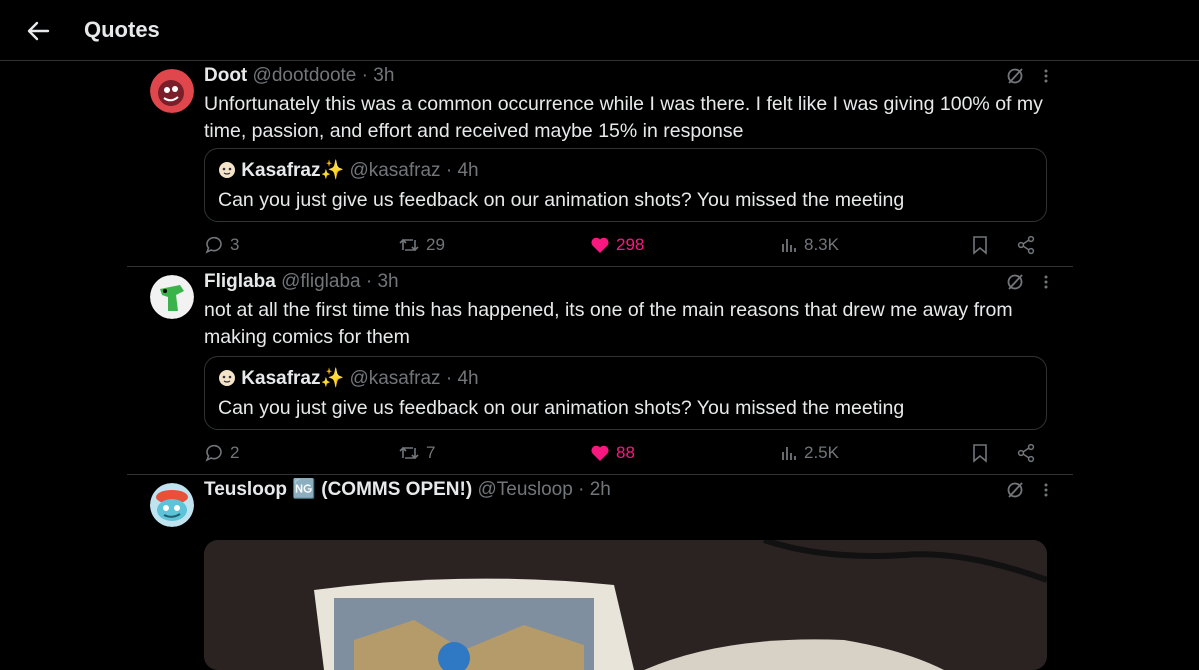 This screenshot has width=1199, height=670. I want to click on repost-count: 7, so click(431, 452).